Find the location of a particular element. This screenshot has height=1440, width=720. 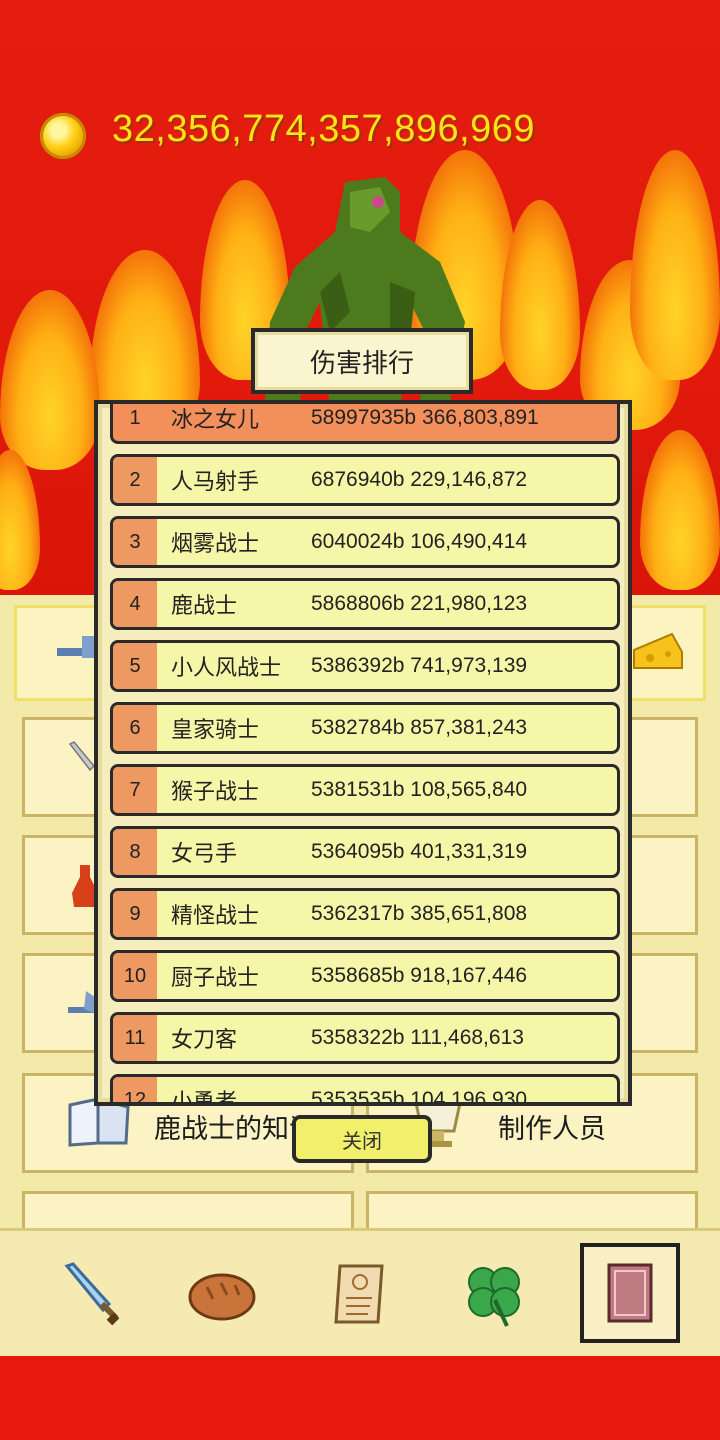

ranking-row: 3 烟雾战士 6040024b 106,490,414 is located at coordinates (365, 542).